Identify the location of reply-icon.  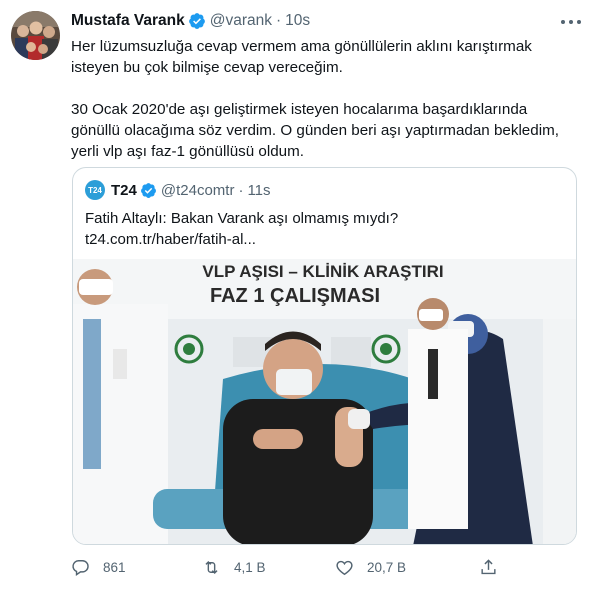
(80, 567).